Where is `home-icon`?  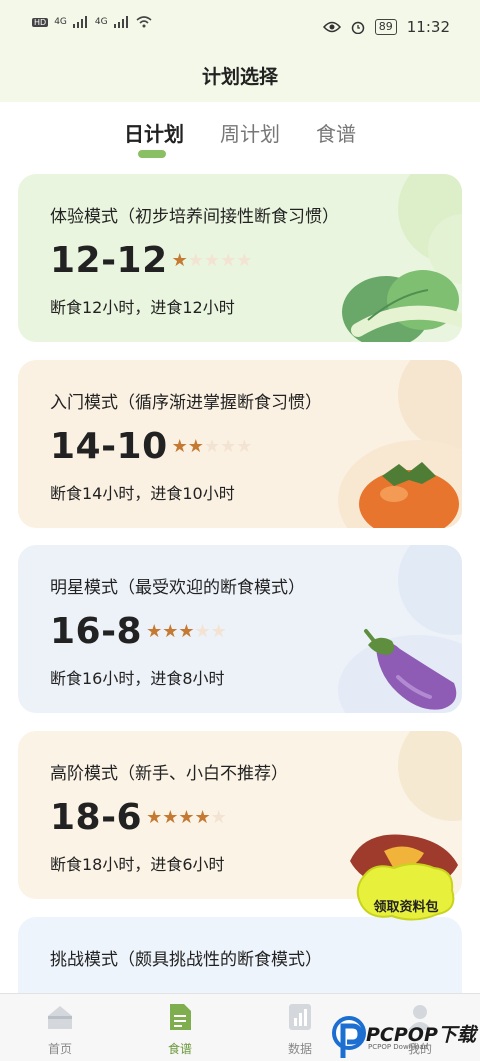 home-icon is located at coordinates (60, 1017).